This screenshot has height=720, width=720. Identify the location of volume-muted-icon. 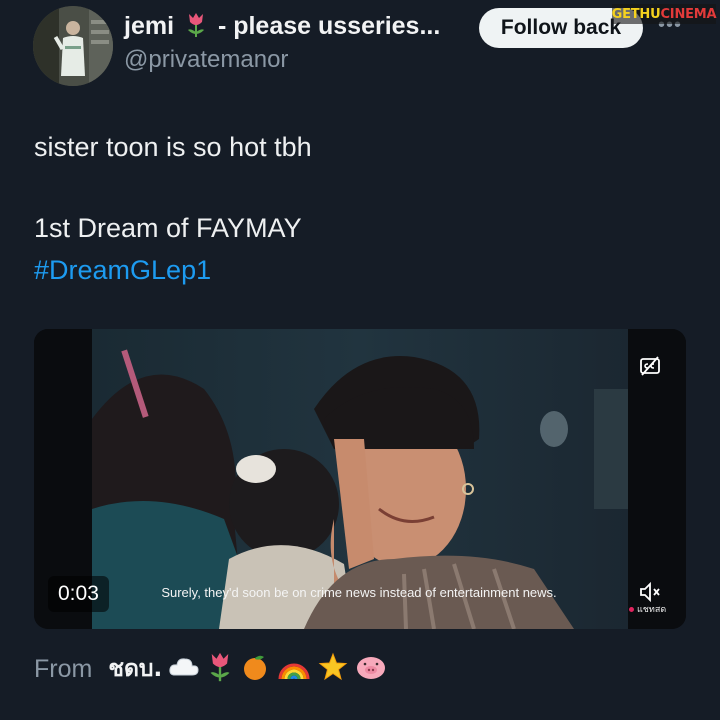
(650, 592).